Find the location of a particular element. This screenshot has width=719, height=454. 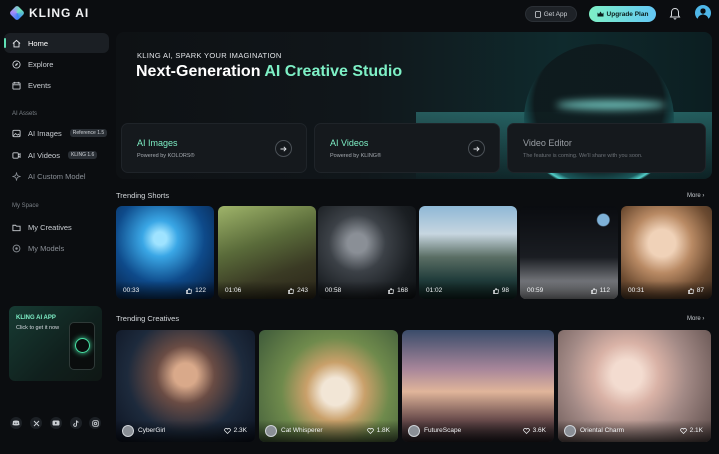

creative-meta: CyberGirl 2.3K is located at coordinates (185, 431).